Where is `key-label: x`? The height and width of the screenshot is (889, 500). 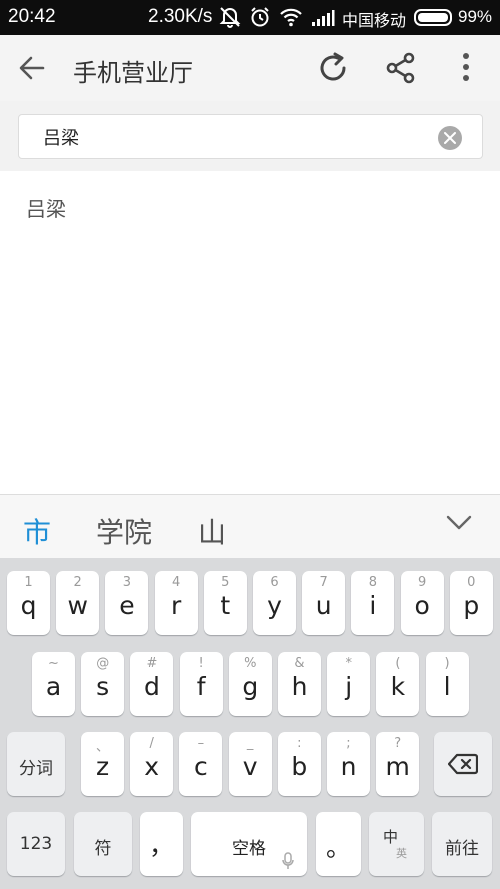 key-label: x is located at coordinates (152, 766).